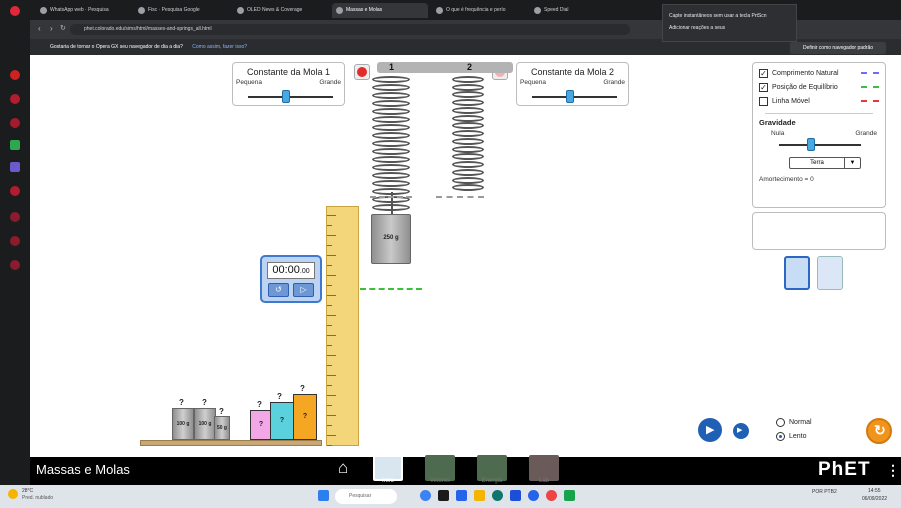 The width and height of the screenshot is (901, 508). I want to click on step-button: ▶, so click(741, 431).